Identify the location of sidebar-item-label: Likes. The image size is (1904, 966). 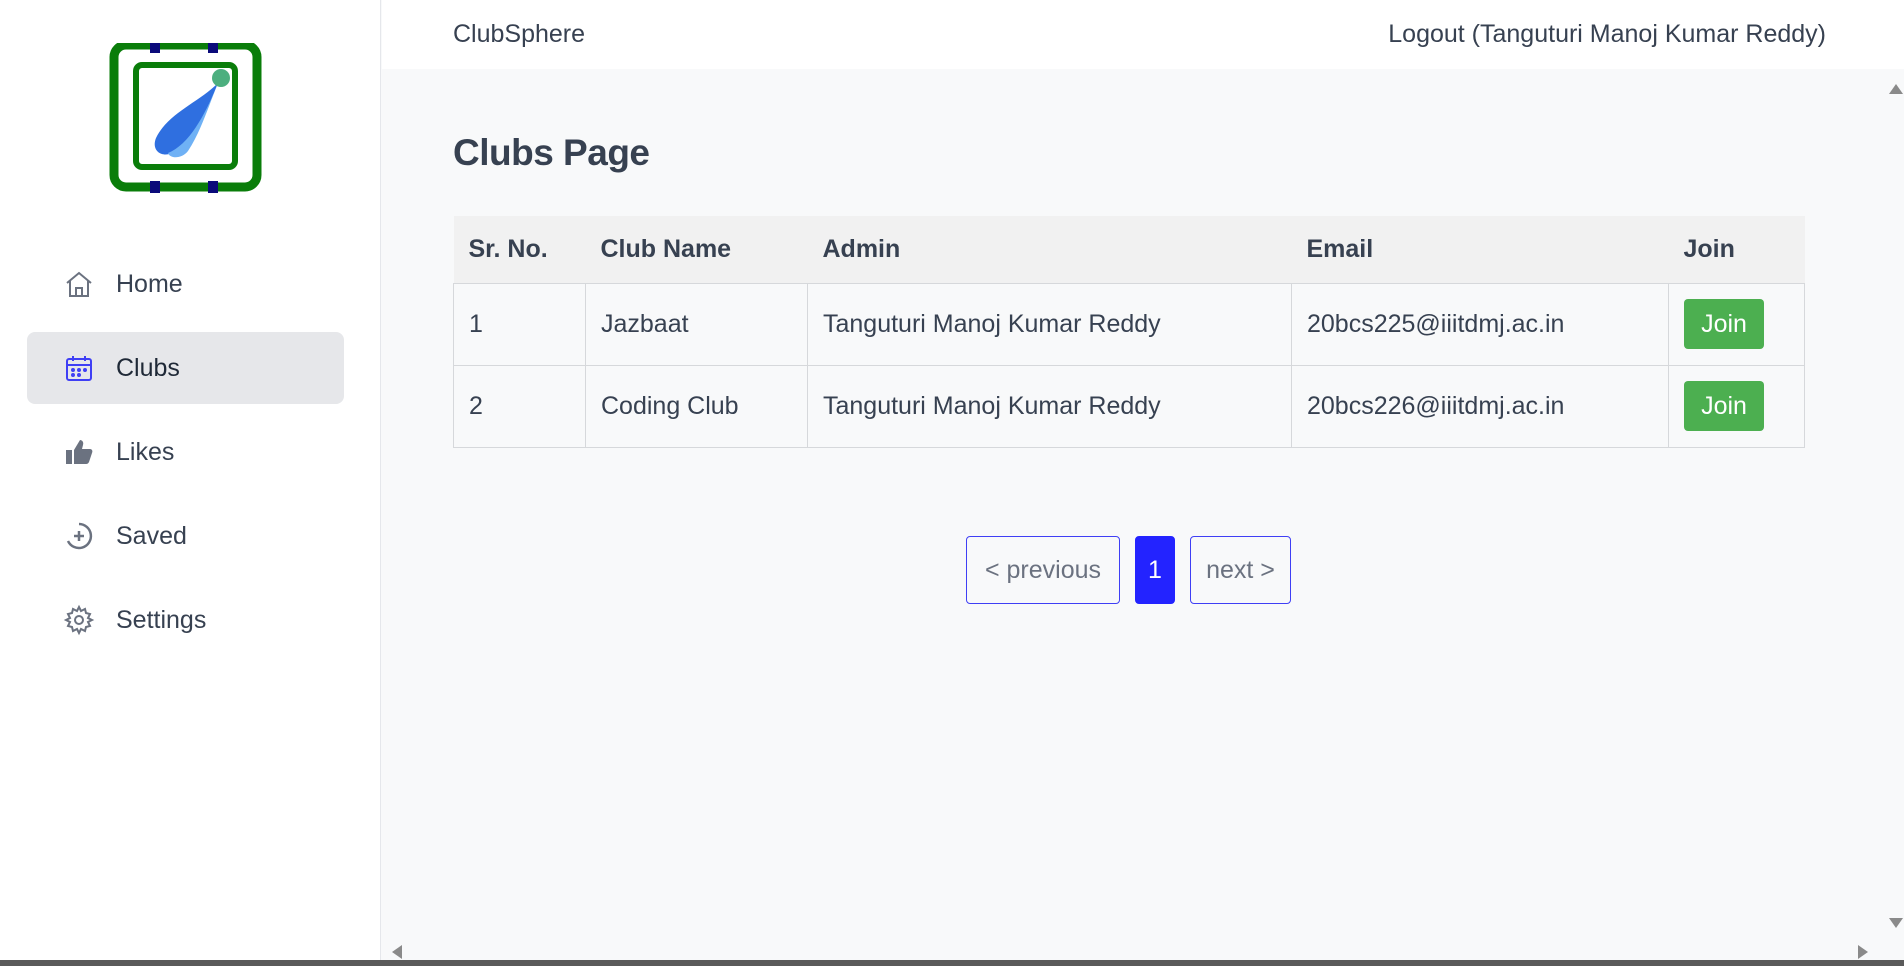
(145, 451).